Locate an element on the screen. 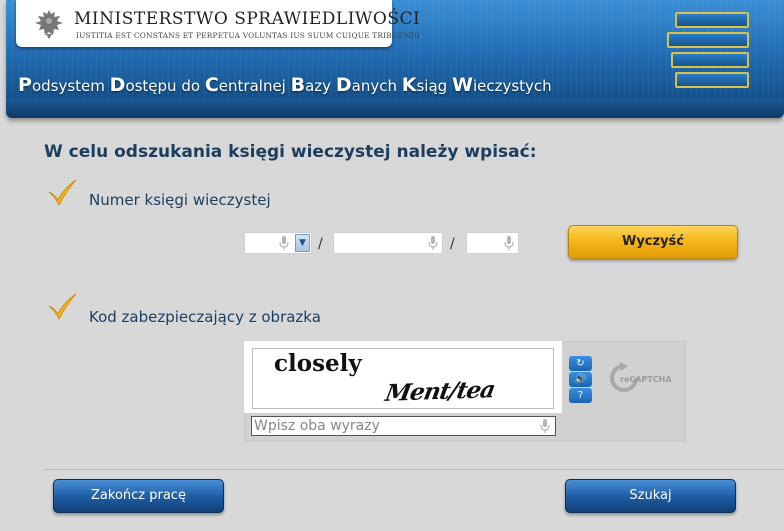 This screenshot has height=531, width=784. clear-button: Wyczyść is located at coordinates (653, 242).